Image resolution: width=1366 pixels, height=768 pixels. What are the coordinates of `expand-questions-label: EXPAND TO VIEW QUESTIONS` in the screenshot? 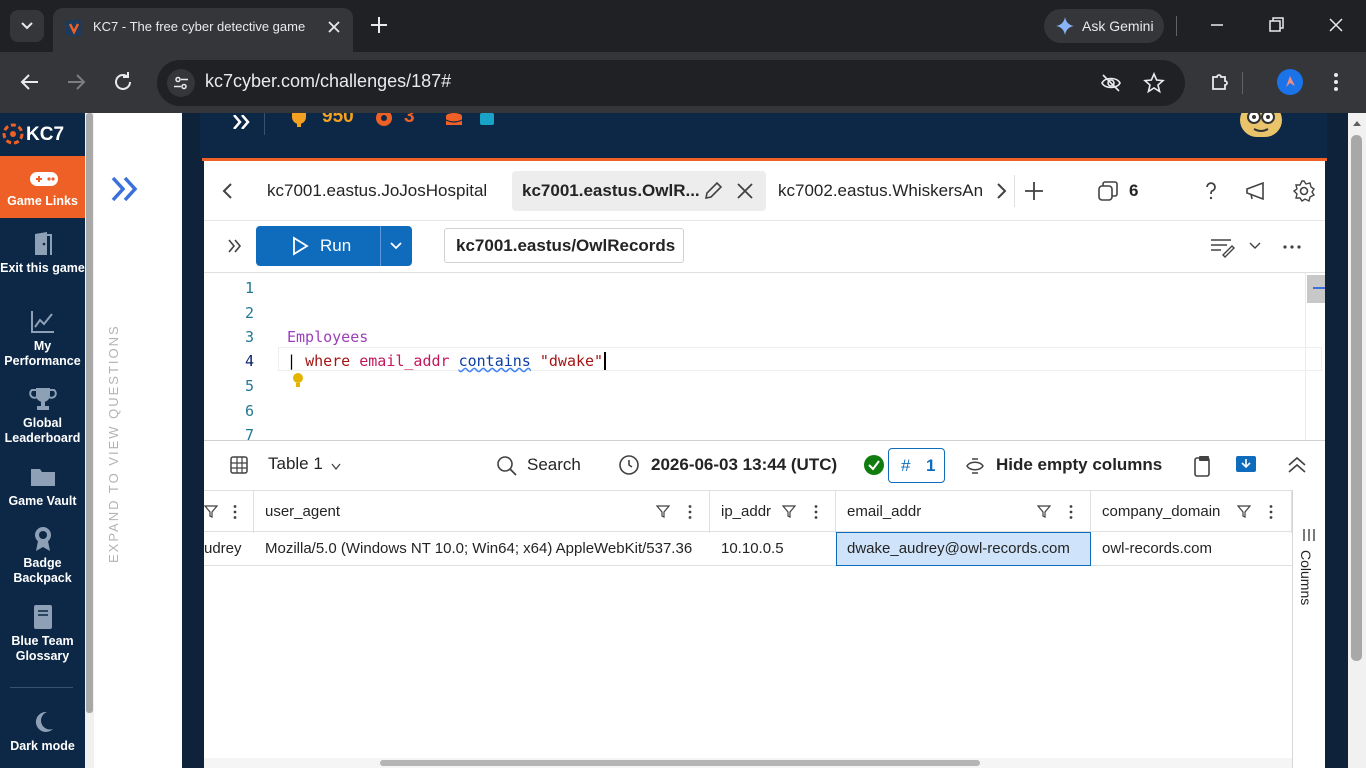 It's located at (113, 443).